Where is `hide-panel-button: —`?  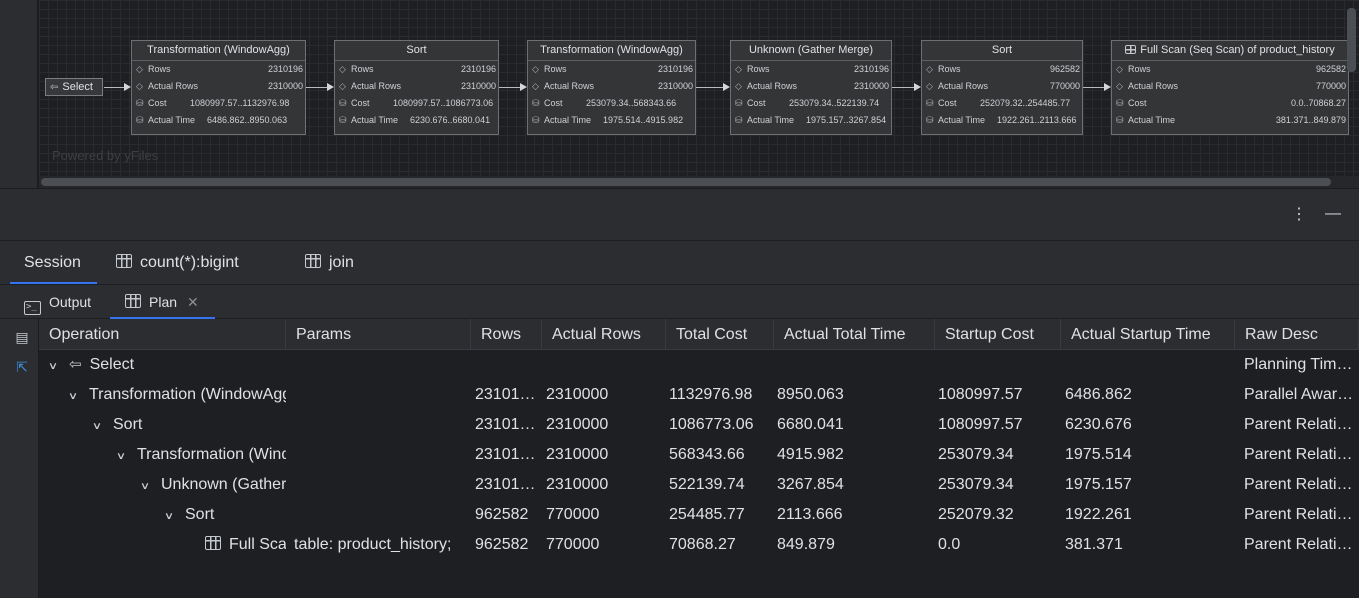 hide-panel-button: — is located at coordinates (1333, 215).